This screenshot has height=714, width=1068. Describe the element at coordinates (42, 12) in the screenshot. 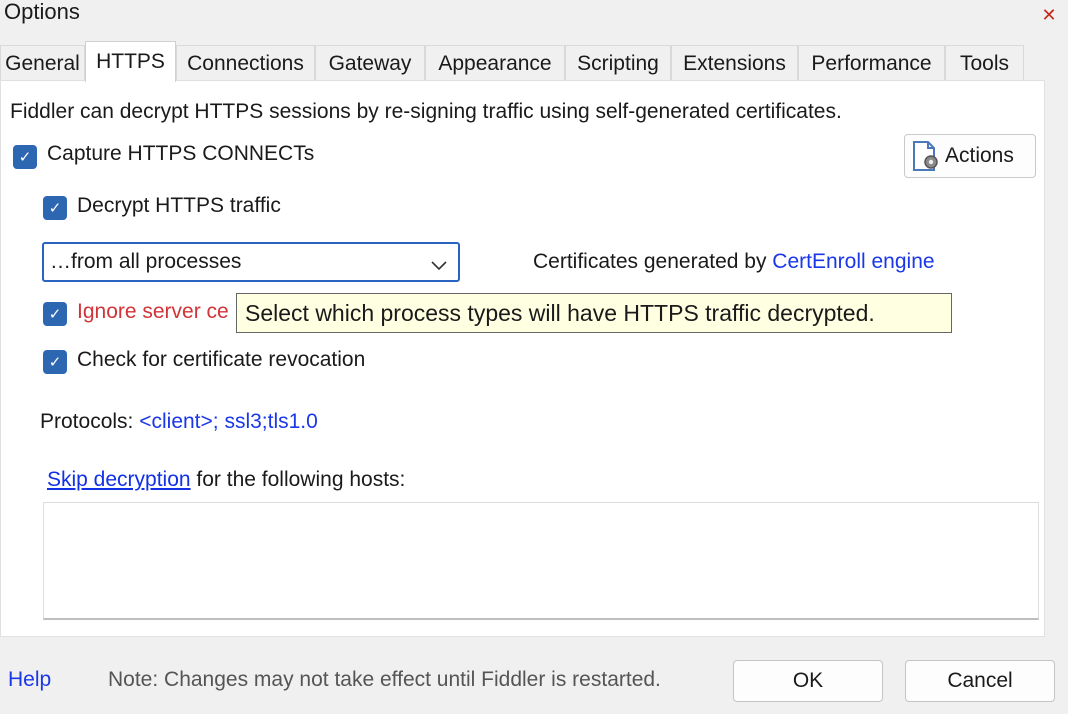

I see `window-title: Options` at that location.